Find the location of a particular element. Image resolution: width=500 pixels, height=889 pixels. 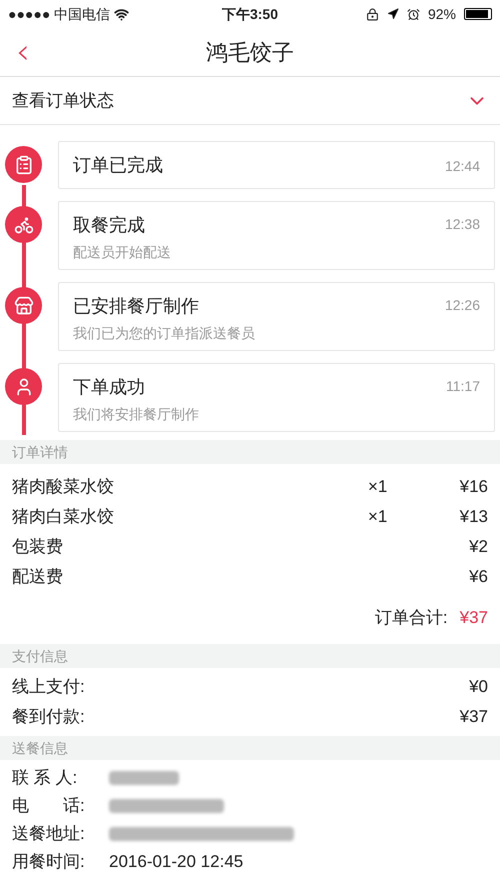

back-button: ‹ is located at coordinates (23, 52).